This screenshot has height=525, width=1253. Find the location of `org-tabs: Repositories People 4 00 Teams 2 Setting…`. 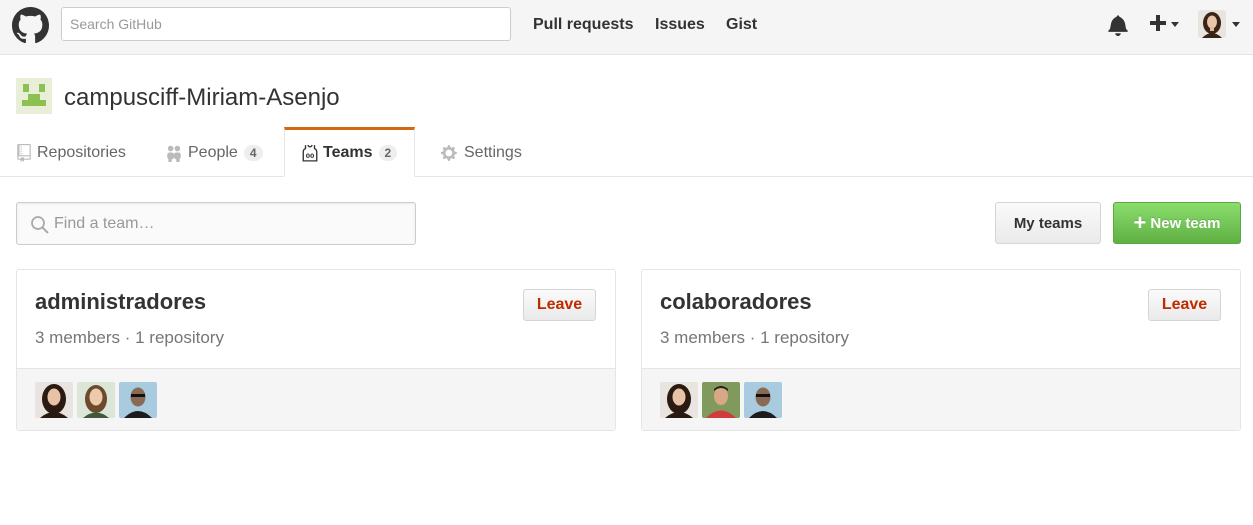

org-tabs: Repositories People 4 00 Teams 2 Setting… is located at coordinates (626, 152).